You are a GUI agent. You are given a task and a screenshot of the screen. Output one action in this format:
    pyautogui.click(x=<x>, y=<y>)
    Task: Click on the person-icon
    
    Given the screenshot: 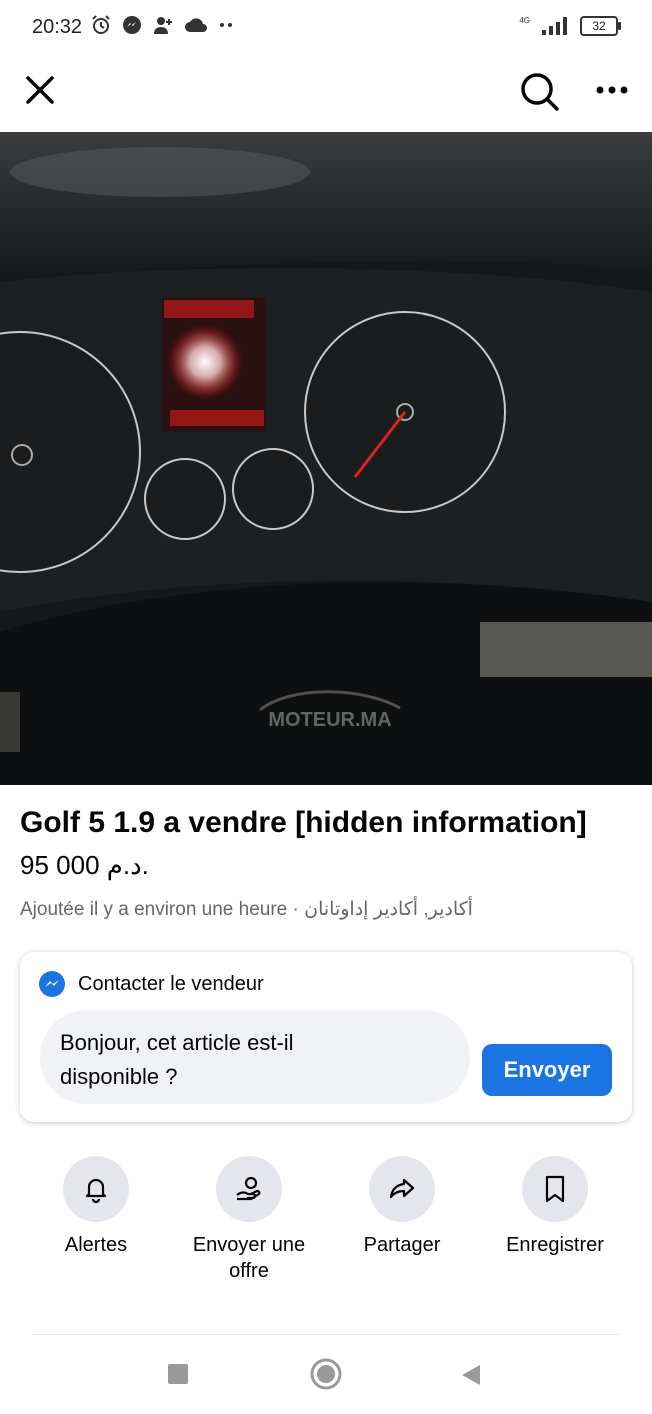 What is the action you would take?
    pyautogui.click(x=163, y=25)
    